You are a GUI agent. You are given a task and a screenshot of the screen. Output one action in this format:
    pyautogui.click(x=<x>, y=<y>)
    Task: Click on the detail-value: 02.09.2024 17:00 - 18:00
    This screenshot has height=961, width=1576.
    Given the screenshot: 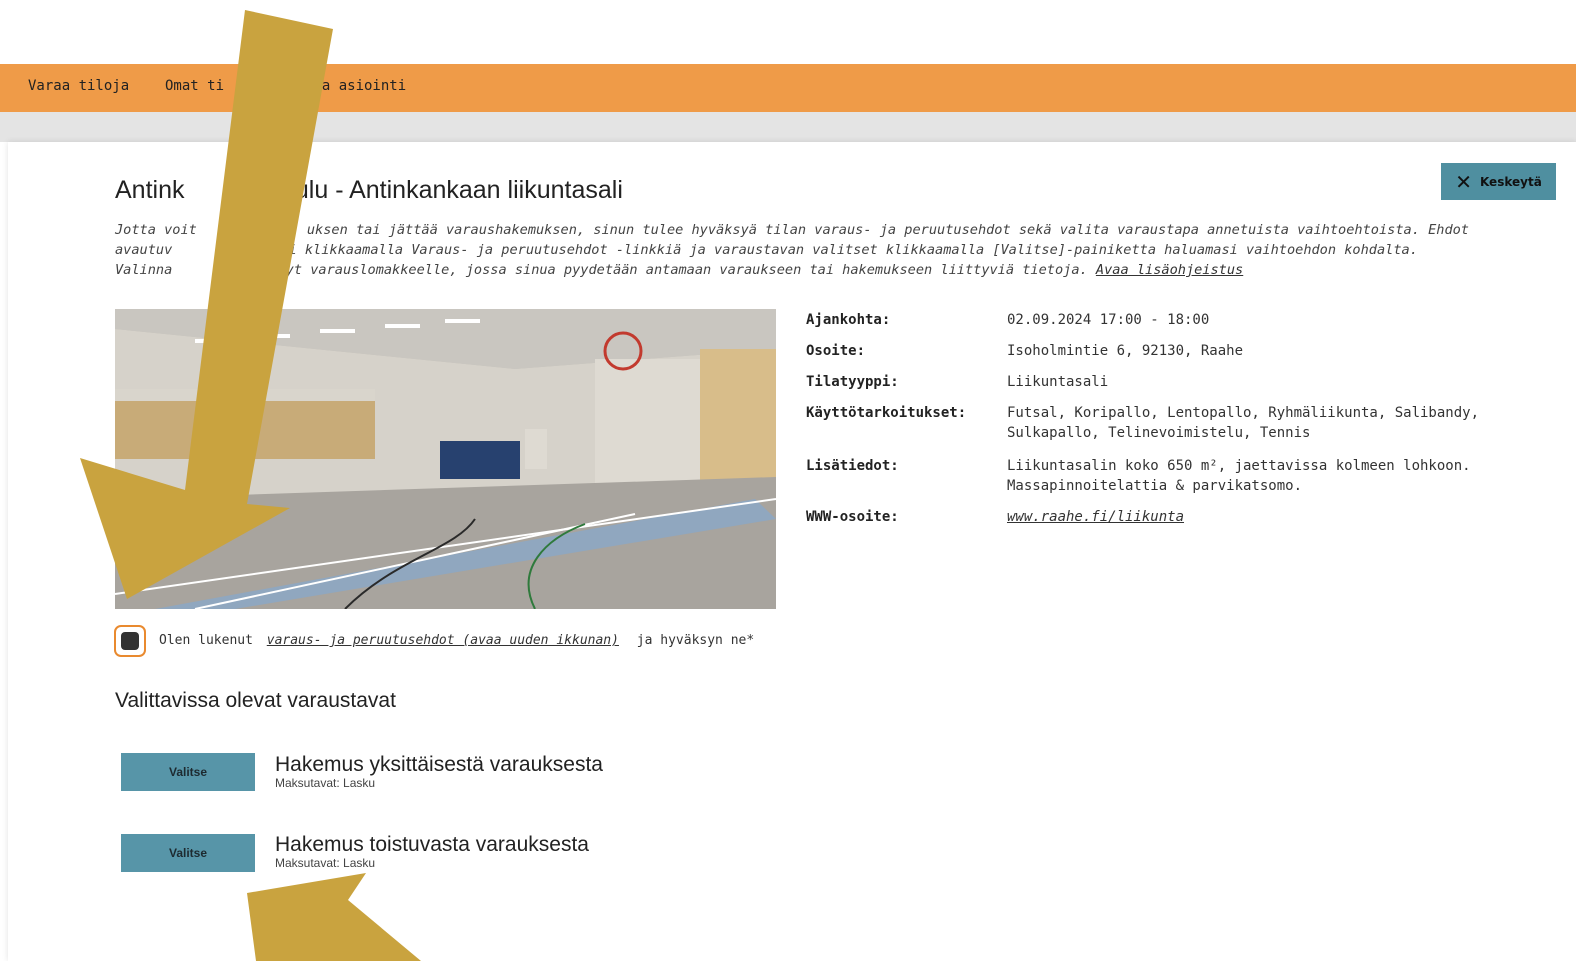 What is the action you would take?
    pyautogui.click(x=1108, y=320)
    